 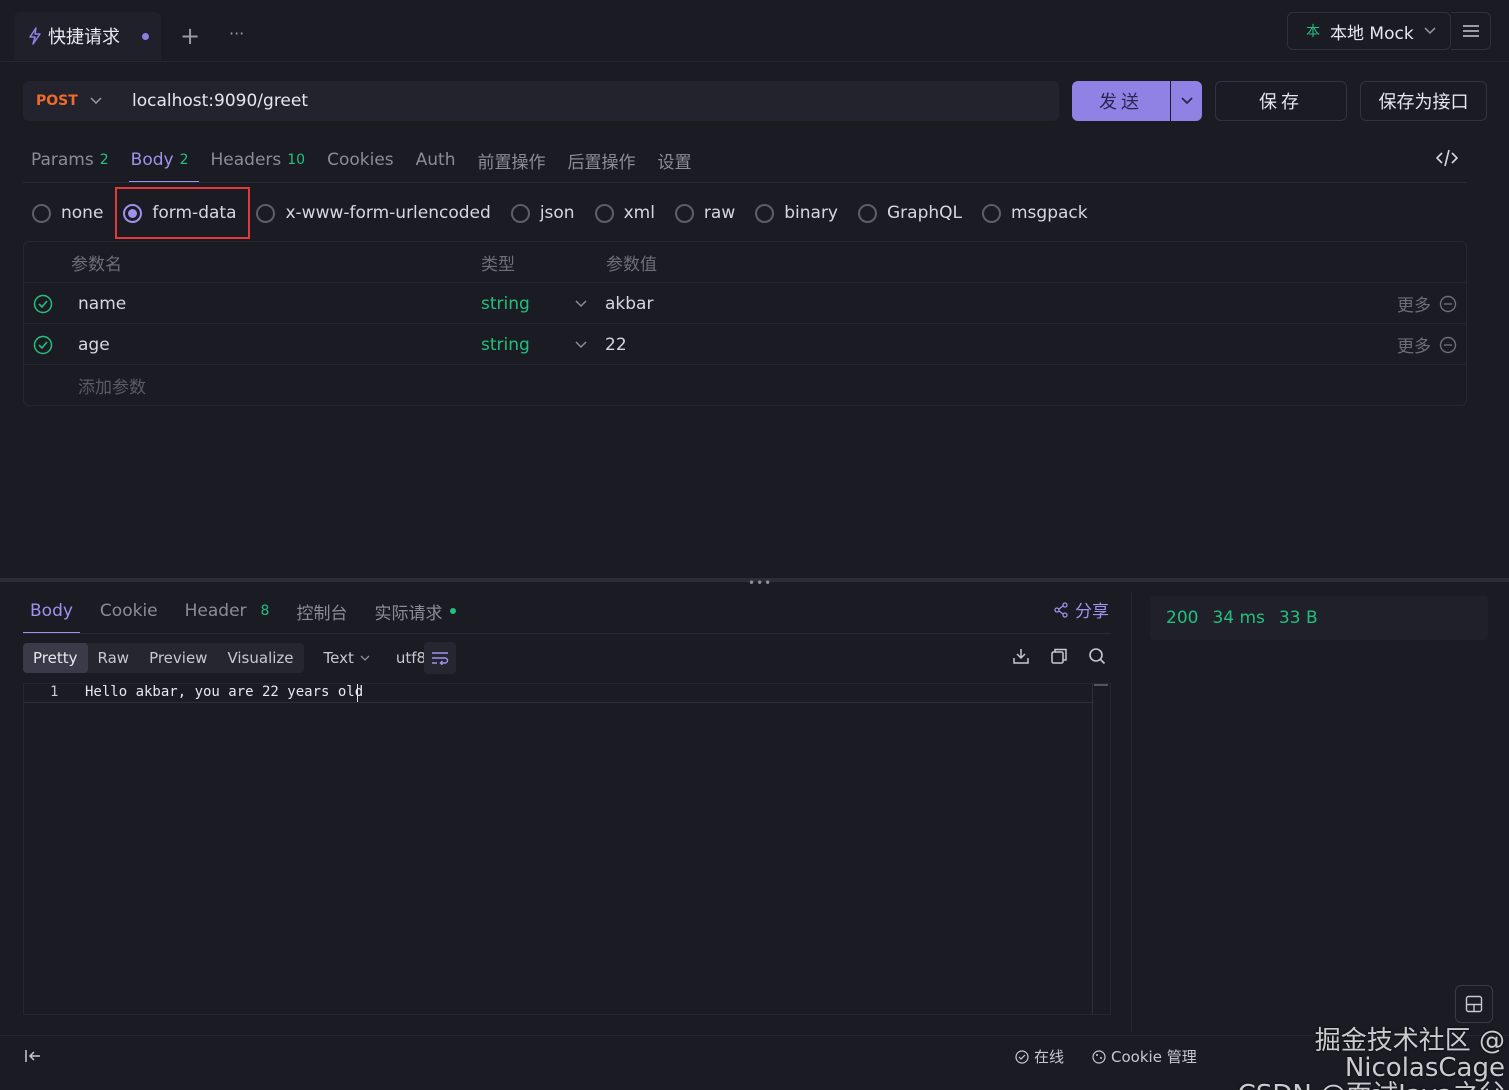 I want to click on tab-response-cookie: Cookie, so click(x=129, y=611).